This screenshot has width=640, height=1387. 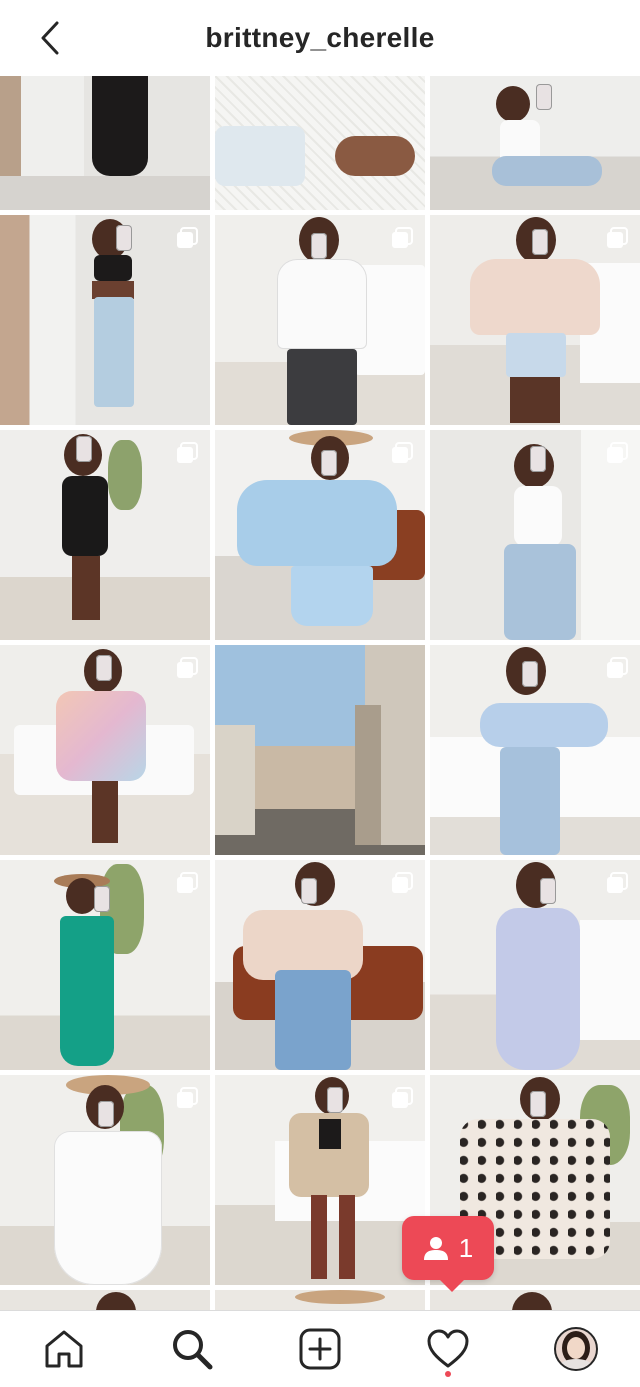 I want to click on profile-avatar, so click(x=576, y=1349).